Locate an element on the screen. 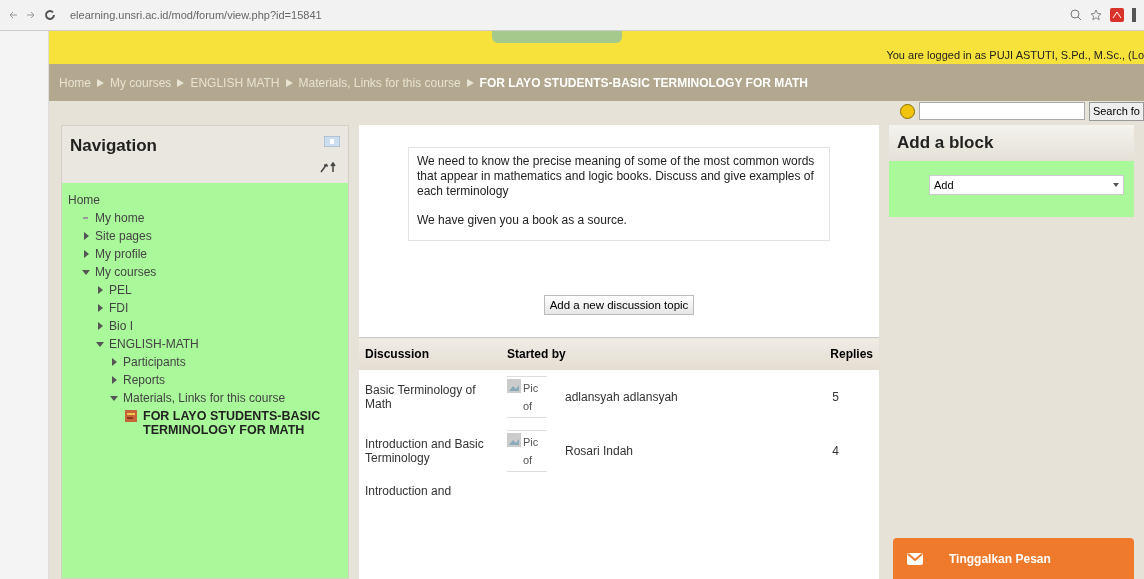 This screenshot has height=579, width=1144. nav-item: My courses is located at coordinates (126, 272).